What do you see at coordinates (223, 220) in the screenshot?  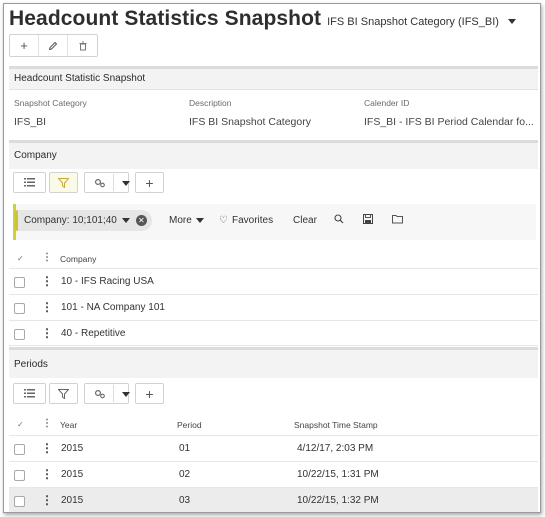 I see `heart-icon: ♡` at bounding box center [223, 220].